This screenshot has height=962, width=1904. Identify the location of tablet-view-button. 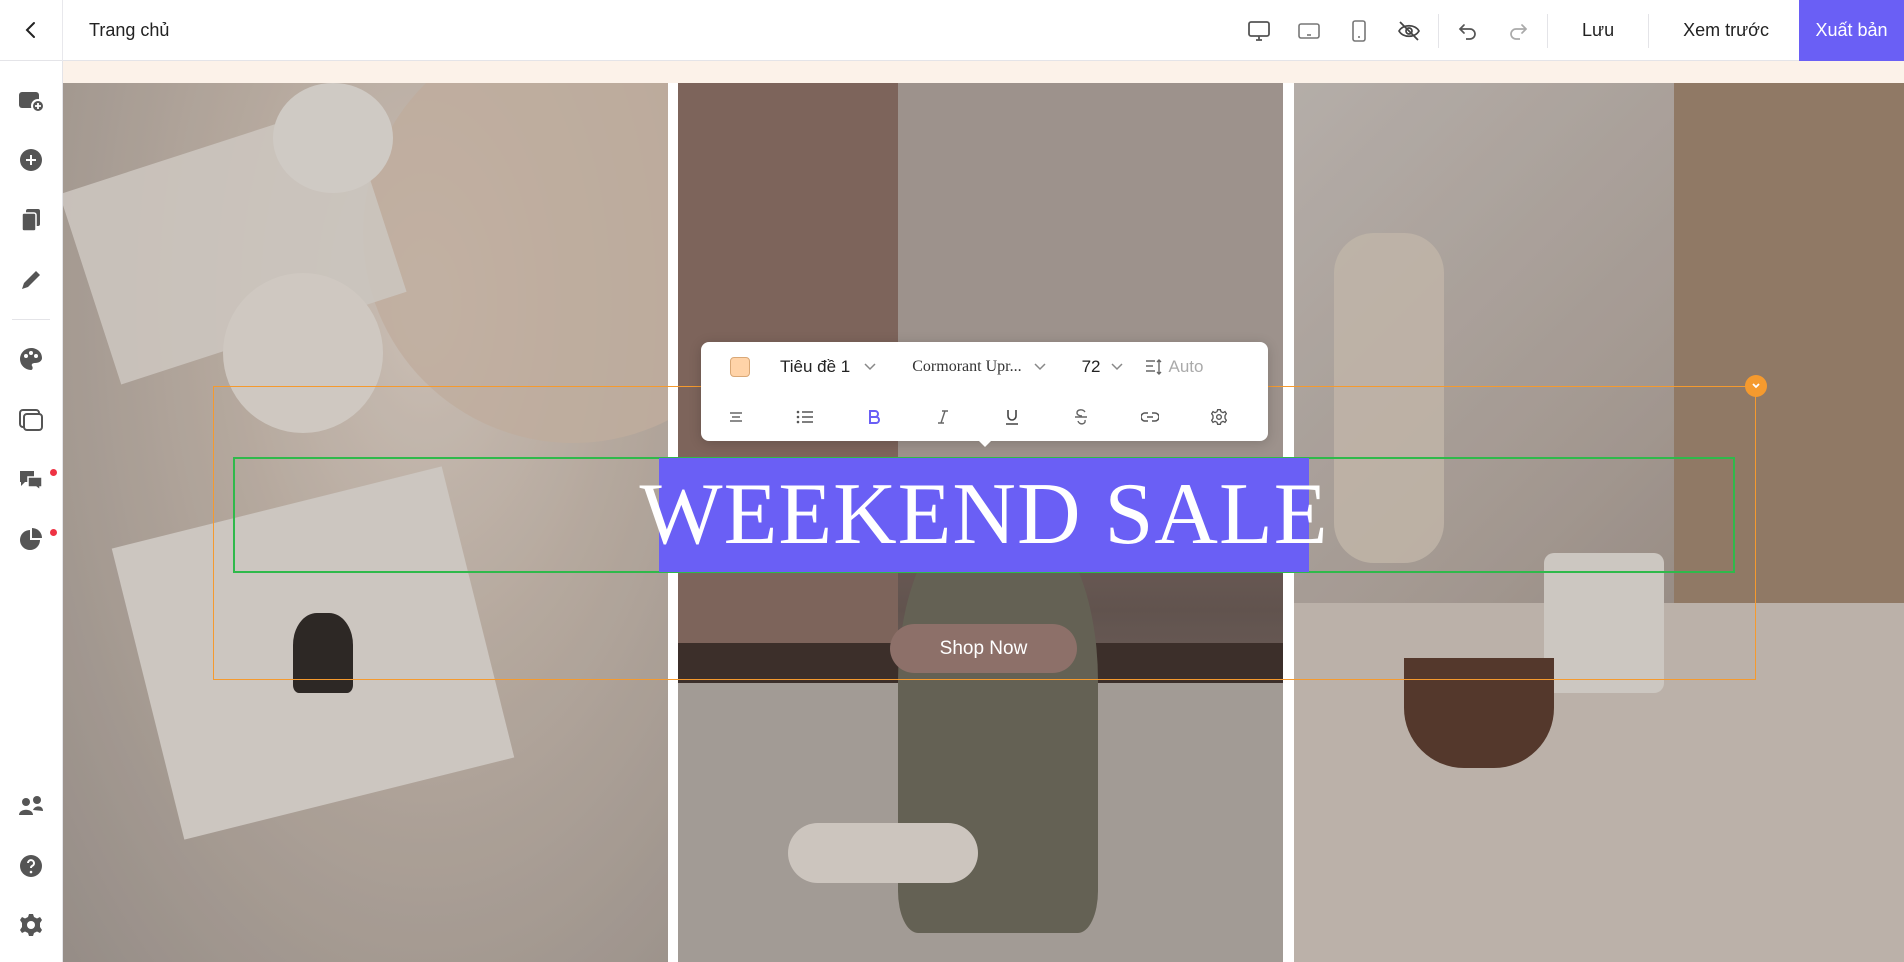
(1309, 30).